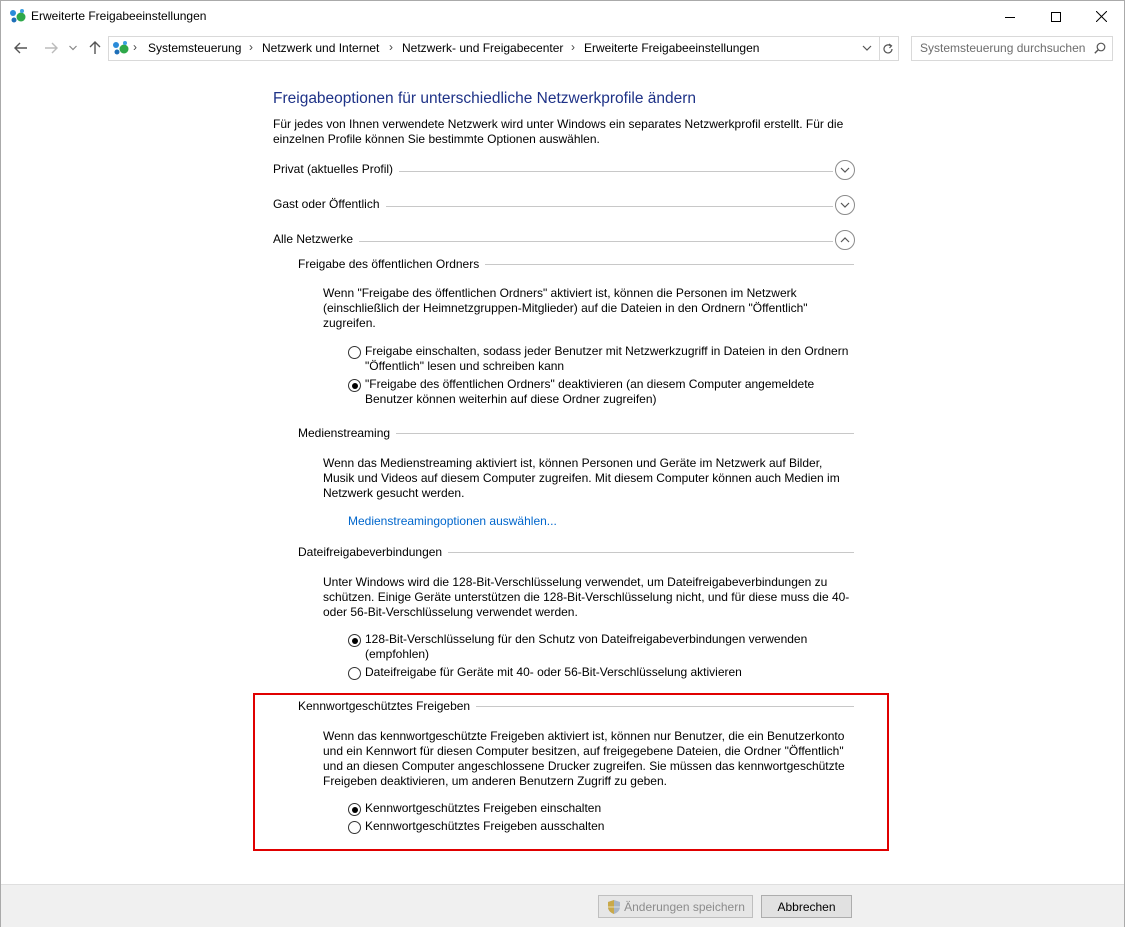 Image resolution: width=1125 pixels, height=927 pixels. I want to click on minimize-icon, so click(1010, 17).